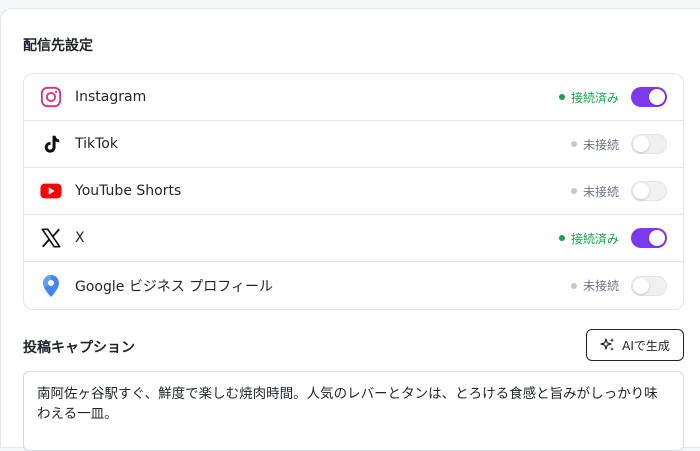 The height and width of the screenshot is (451, 700). Describe the element at coordinates (51, 285) in the screenshot. I see `google-maps-pin-icon` at that location.